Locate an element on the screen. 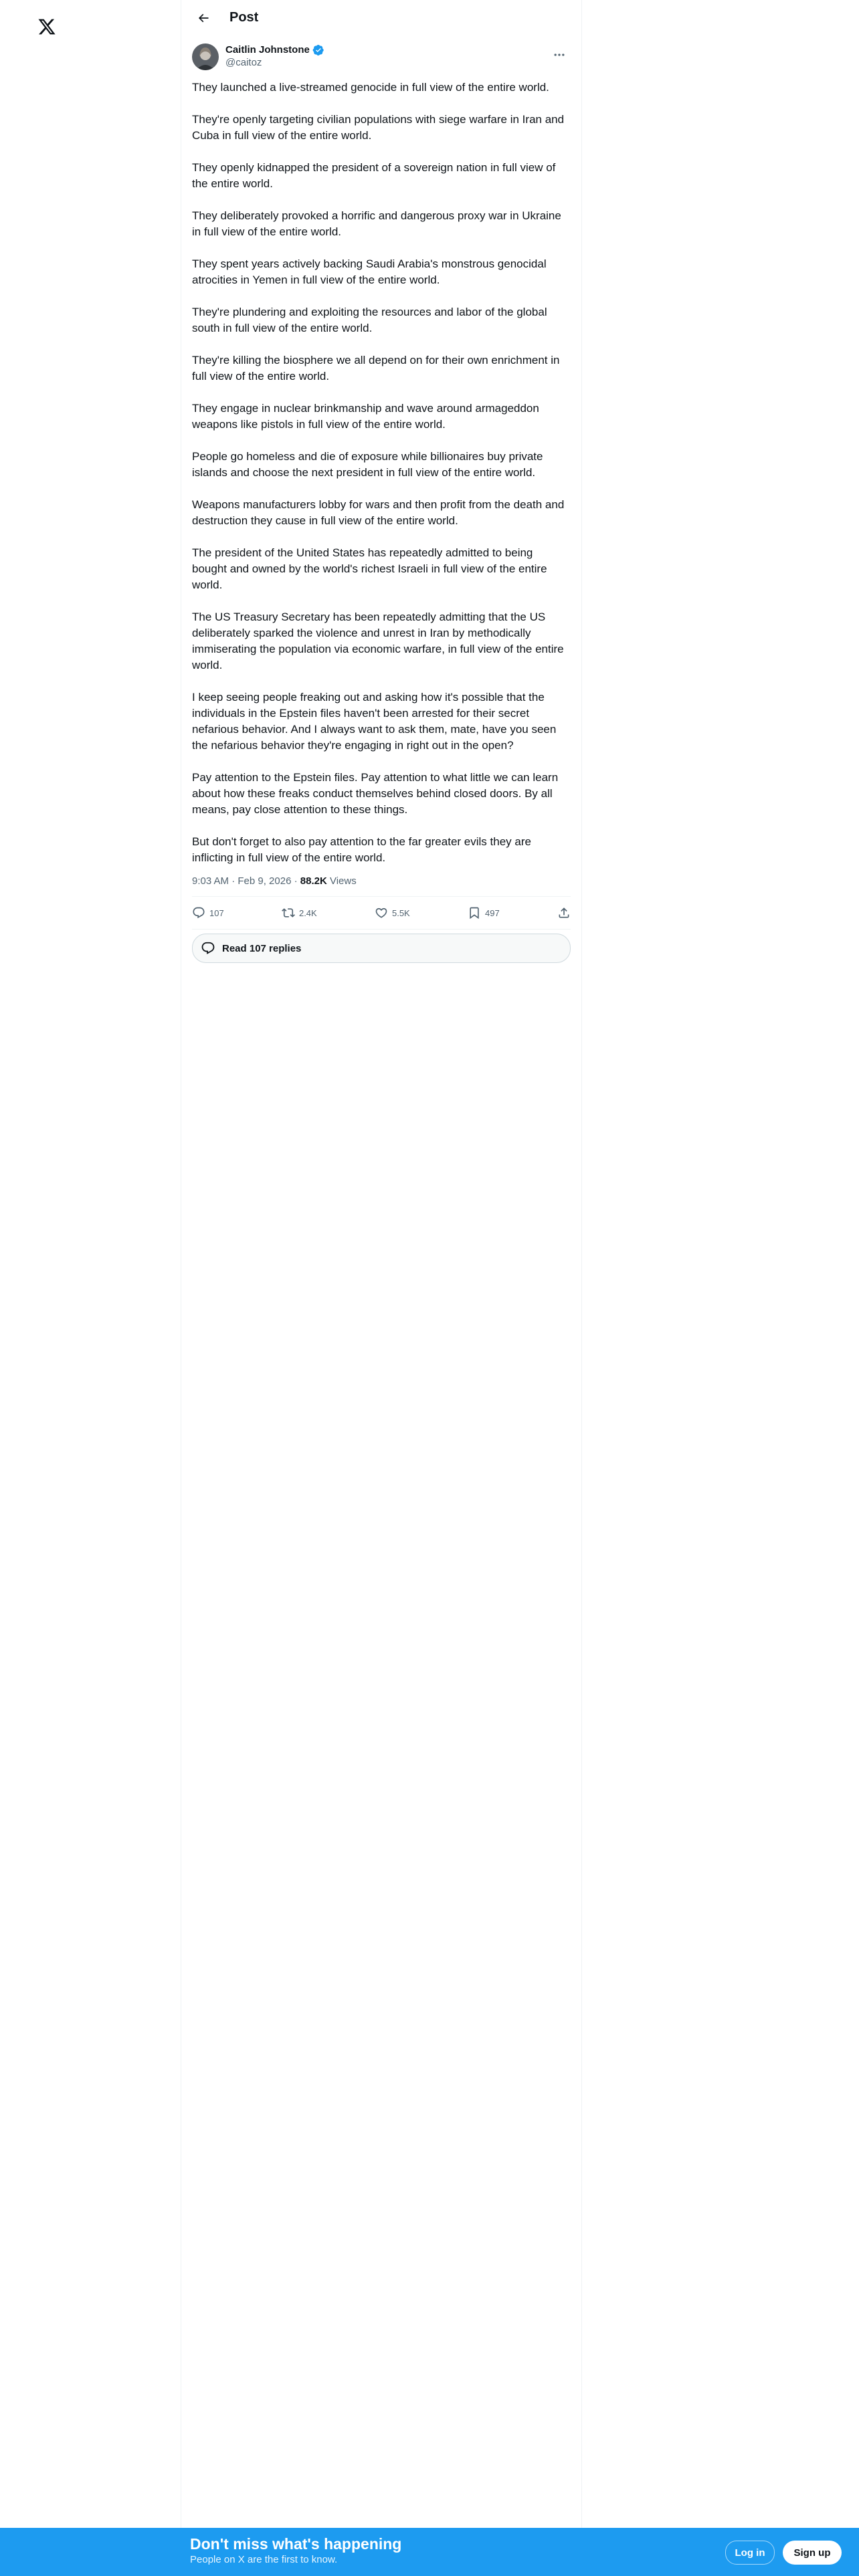 The height and width of the screenshot is (2576, 859). like-button: 5.5K is located at coordinates (393, 913).